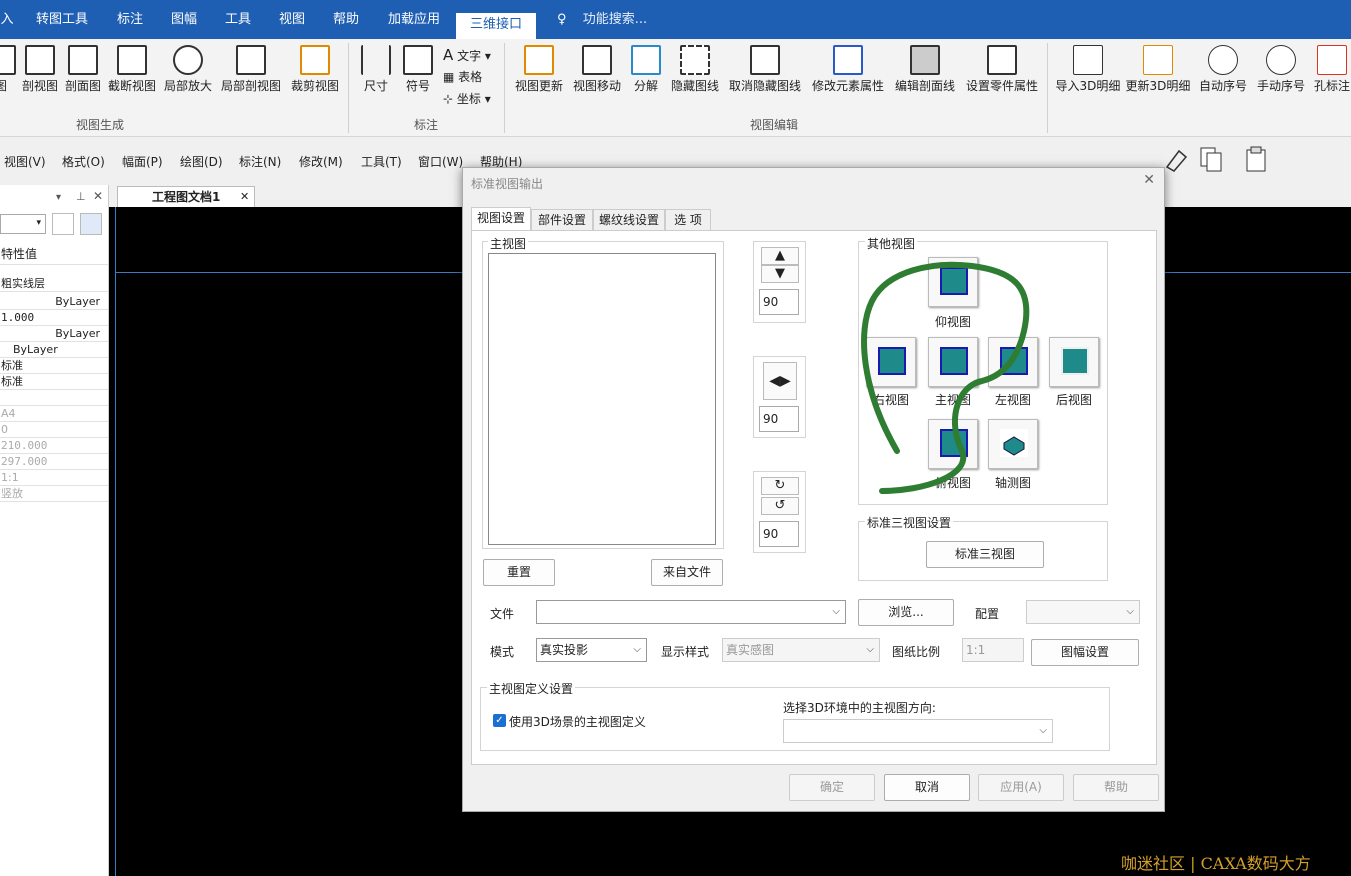 The image size is (1351, 876). What do you see at coordinates (780, 506) in the screenshot?
I see `rotate-ccw-icon: ↺` at bounding box center [780, 506].